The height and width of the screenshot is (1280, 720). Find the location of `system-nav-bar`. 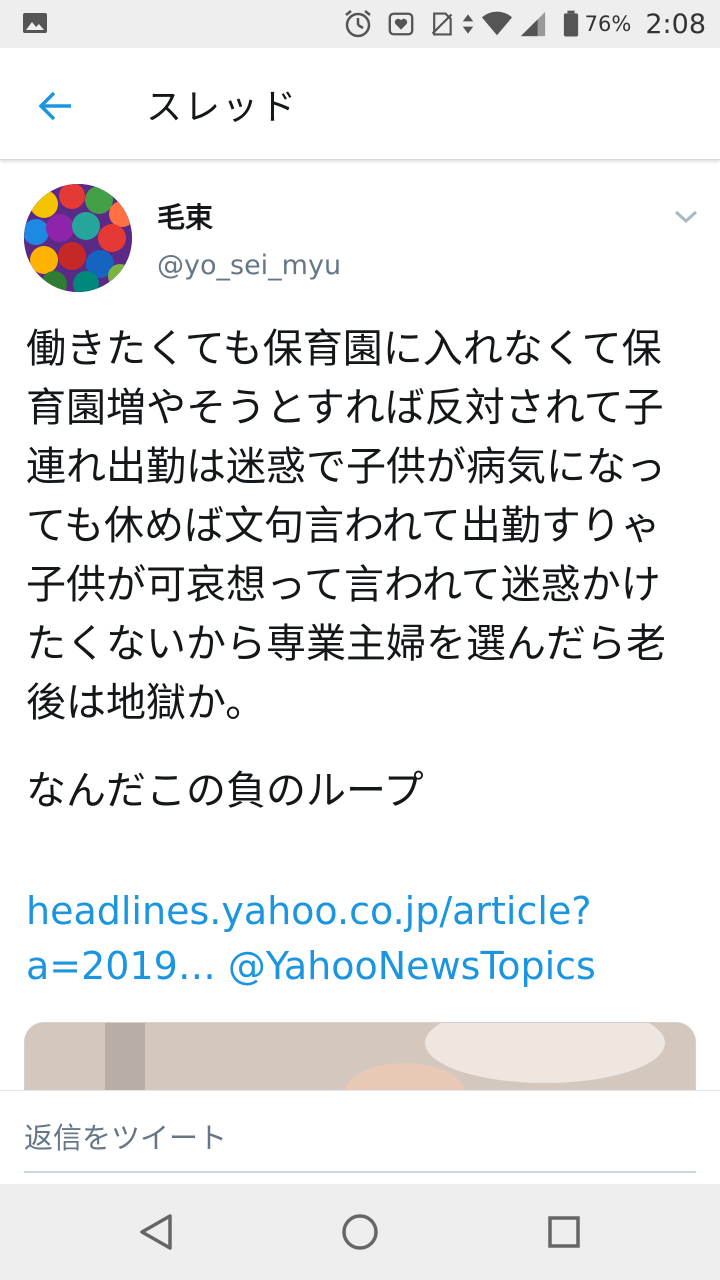

system-nav-bar is located at coordinates (360, 1232).